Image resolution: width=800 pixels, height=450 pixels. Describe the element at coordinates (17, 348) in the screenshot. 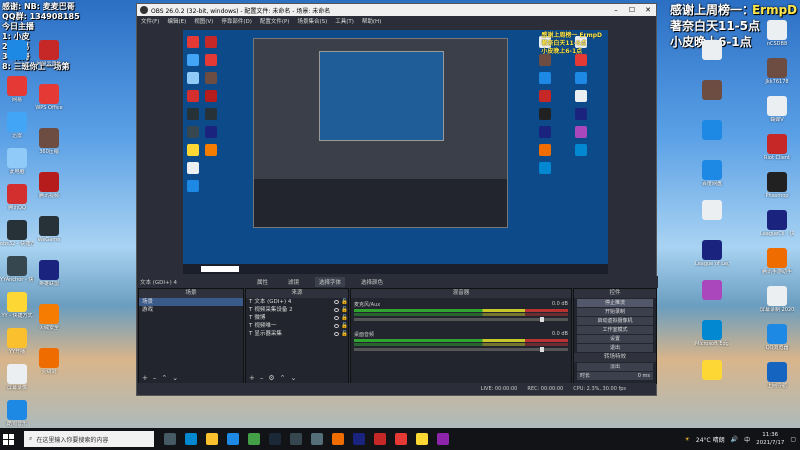

I see `desktop-icon: YY开播` at that location.